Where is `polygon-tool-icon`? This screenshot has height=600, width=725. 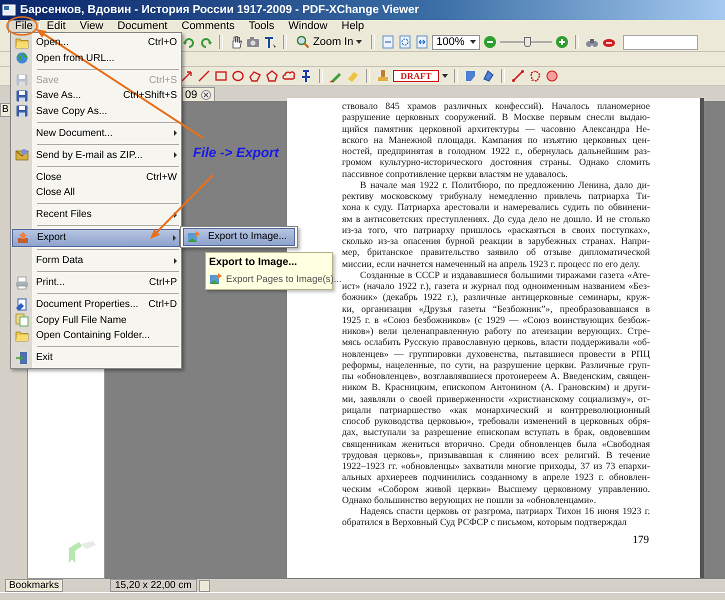 polygon-tool-icon is located at coordinates (272, 76).